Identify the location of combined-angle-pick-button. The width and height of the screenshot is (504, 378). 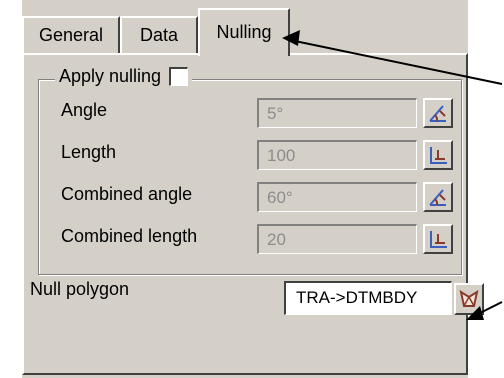
(438, 197).